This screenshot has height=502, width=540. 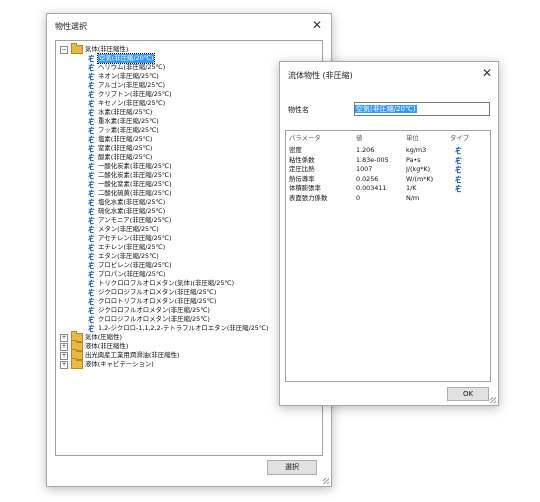 I want to click on table-row: 熱伝導率 0.0256 W/(m*K), so click(x=388, y=179).